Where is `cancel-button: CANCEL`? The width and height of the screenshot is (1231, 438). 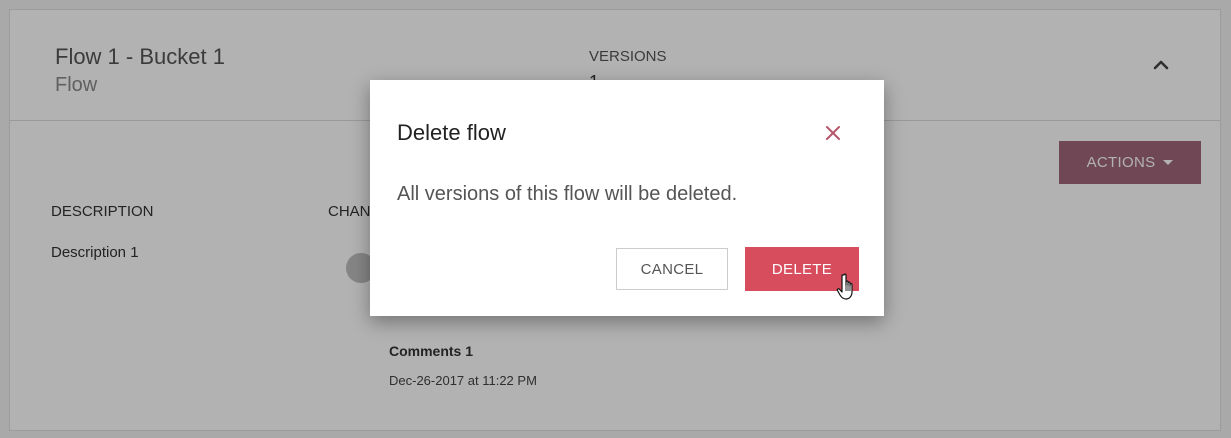 cancel-button: CANCEL is located at coordinates (672, 269).